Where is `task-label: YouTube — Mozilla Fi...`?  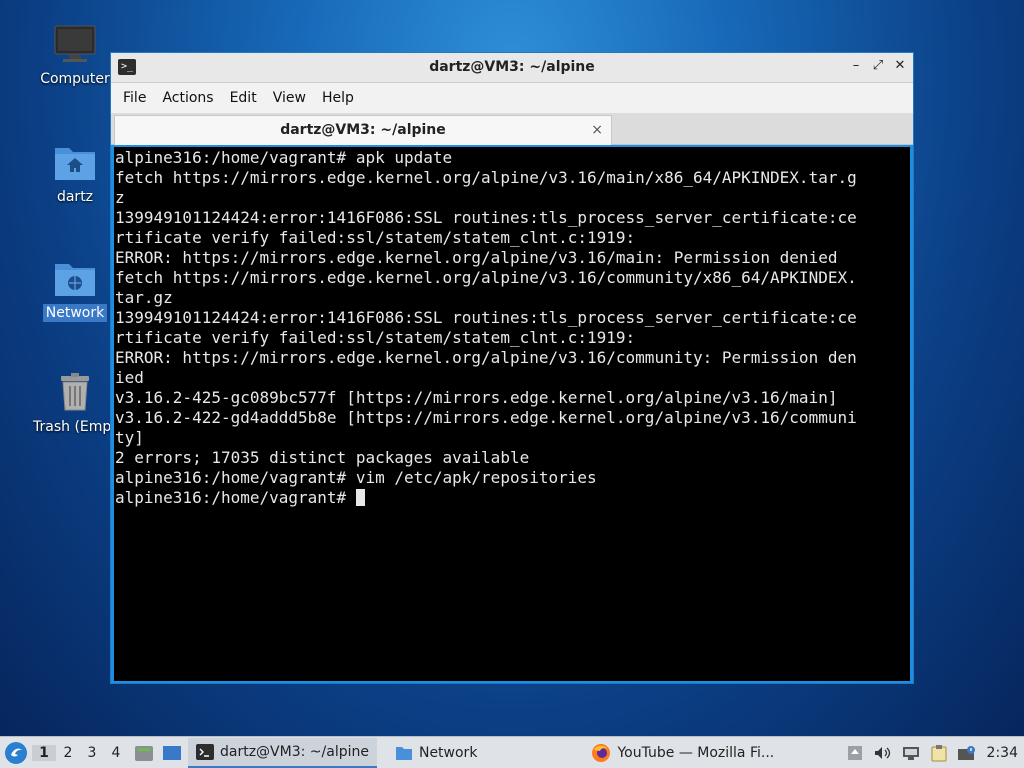 task-label: YouTube — Mozilla Fi... is located at coordinates (696, 752).